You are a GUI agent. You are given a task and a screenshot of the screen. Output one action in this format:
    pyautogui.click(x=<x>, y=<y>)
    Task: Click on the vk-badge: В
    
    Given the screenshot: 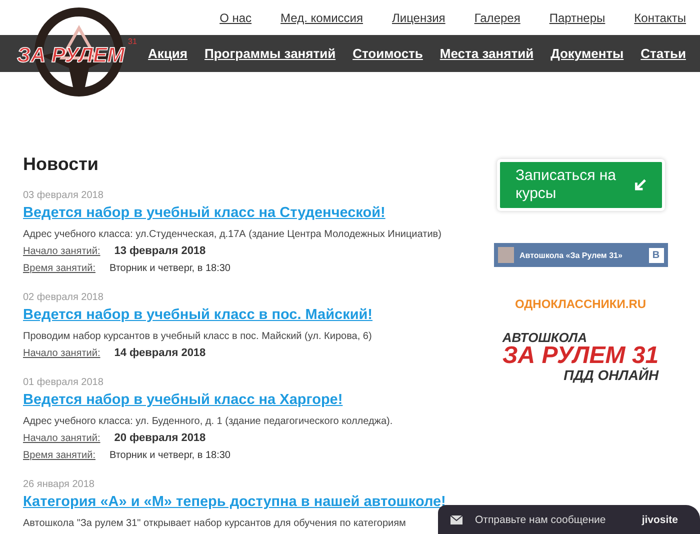 What is the action you would take?
    pyautogui.click(x=656, y=255)
    